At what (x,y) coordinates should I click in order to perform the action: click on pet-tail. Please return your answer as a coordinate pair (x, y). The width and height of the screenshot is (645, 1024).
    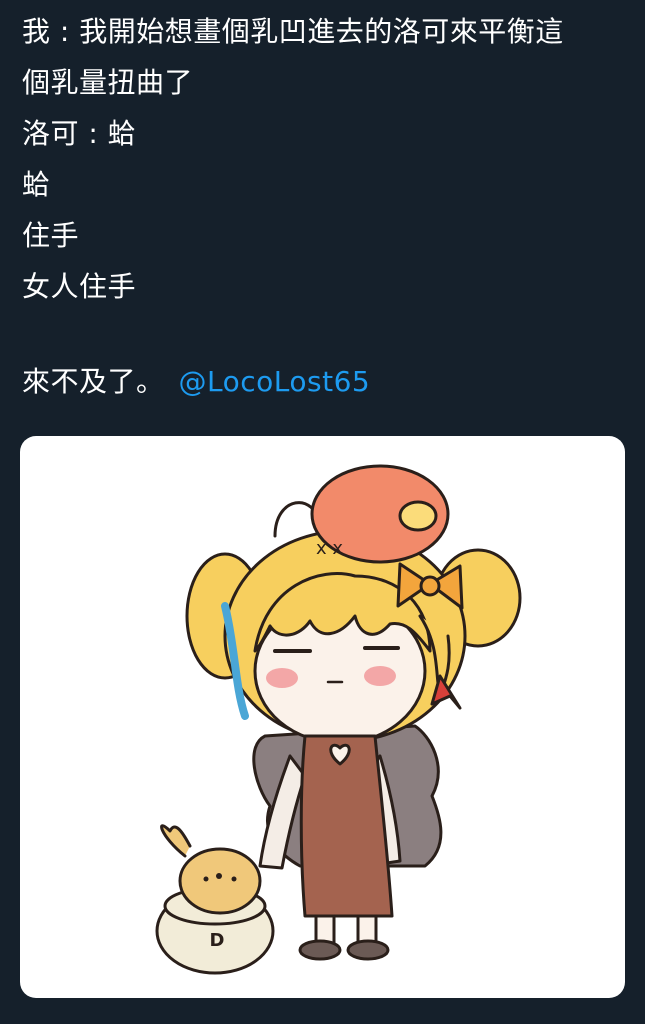
    Looking at the image, I should click on (176, 841).